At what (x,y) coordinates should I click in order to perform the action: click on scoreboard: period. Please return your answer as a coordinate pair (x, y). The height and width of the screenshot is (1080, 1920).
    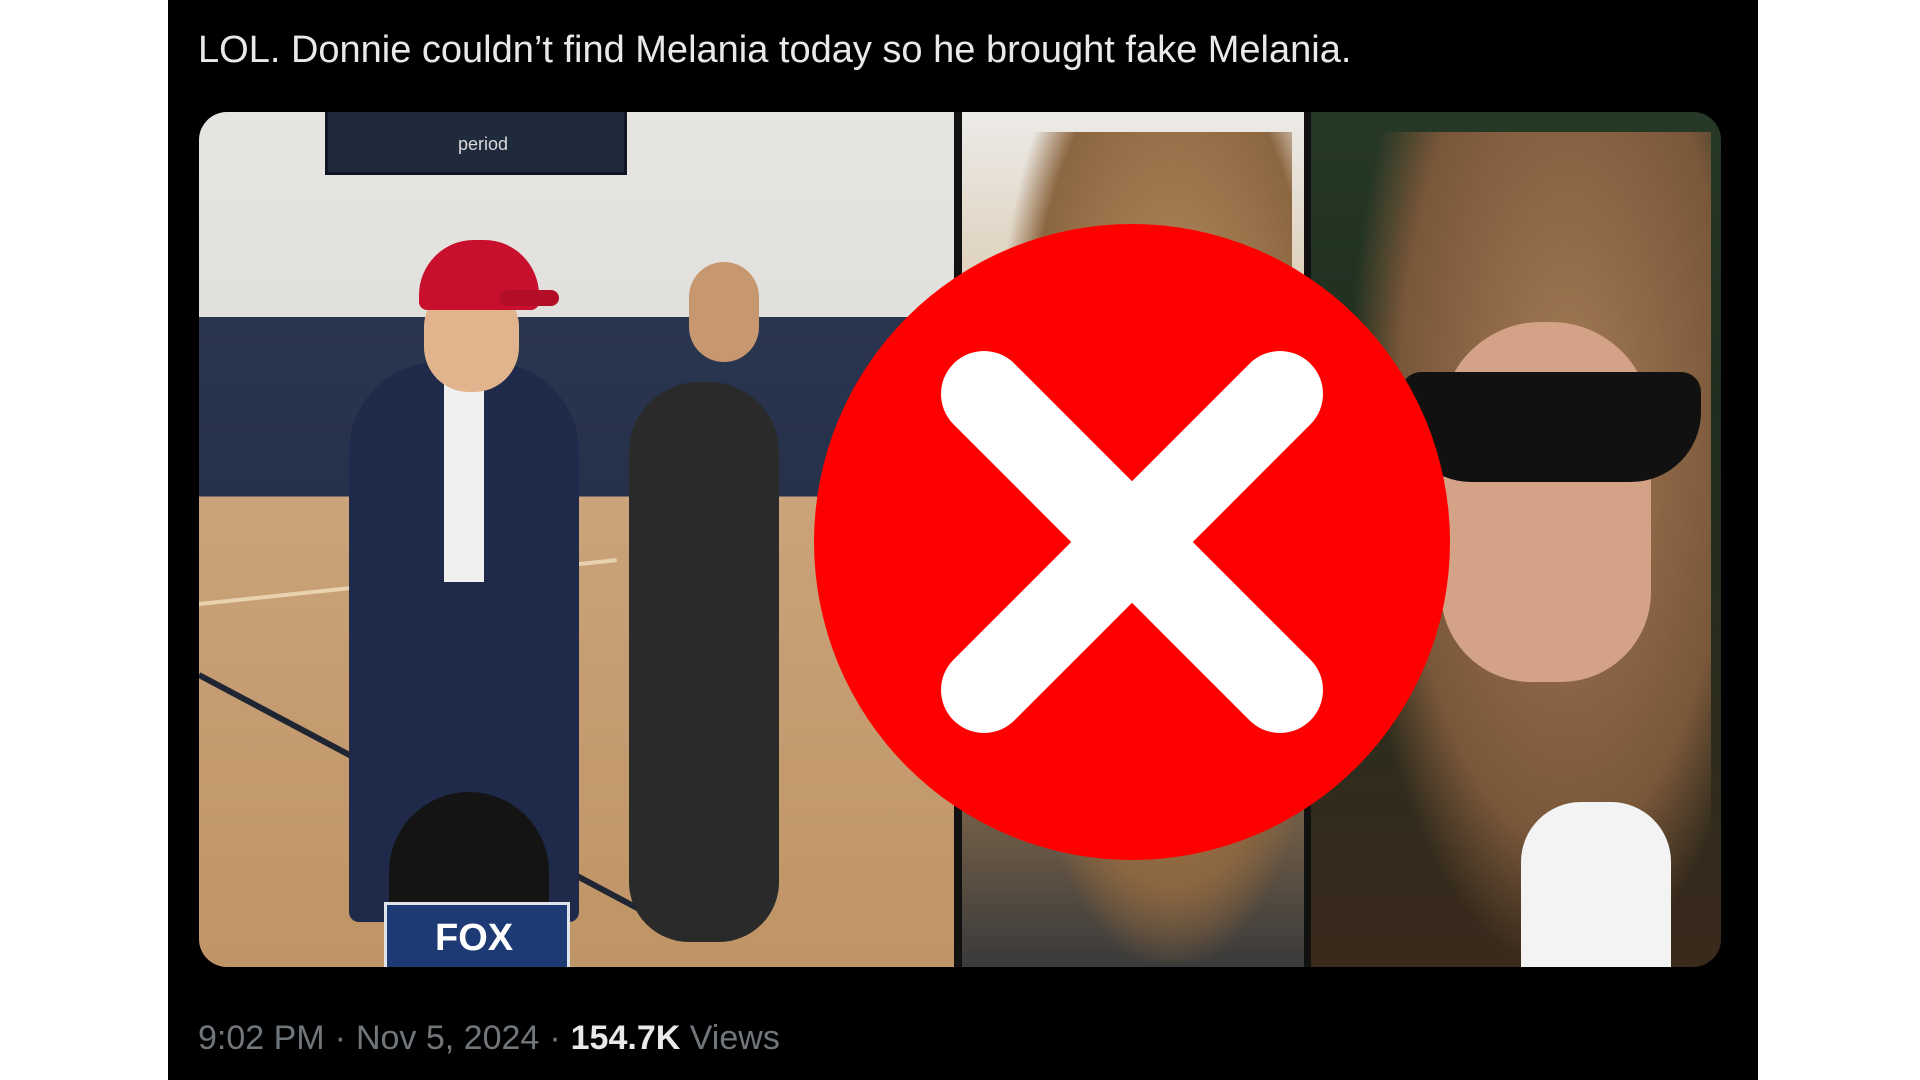
    Looking at the image, I should click on (476, 143).